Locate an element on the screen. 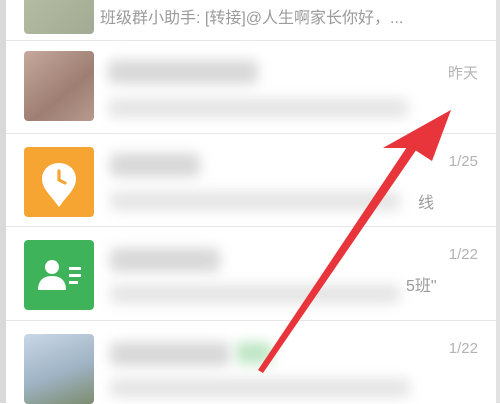 The width and height of the screenshot is (500, 404). chat-tag-blurred is located at coordinates (254, 353).